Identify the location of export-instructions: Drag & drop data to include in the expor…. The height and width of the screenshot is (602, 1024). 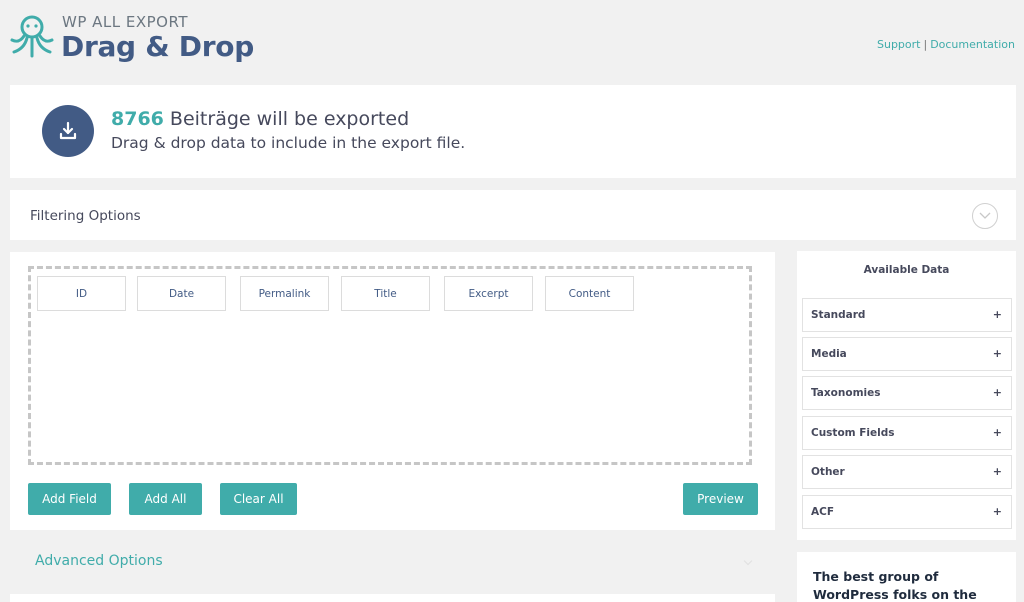
(288, 143).